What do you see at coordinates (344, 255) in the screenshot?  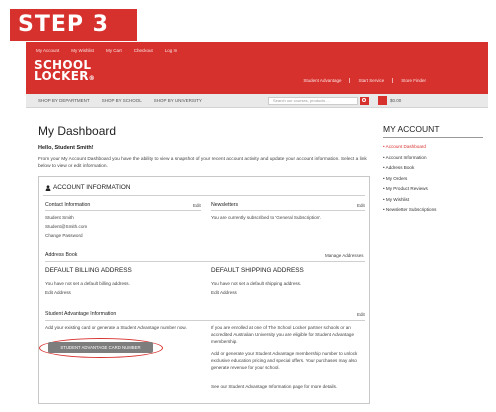 I see `manage-addresses-link: Manage Addresses` at bounding box center [344, 255].